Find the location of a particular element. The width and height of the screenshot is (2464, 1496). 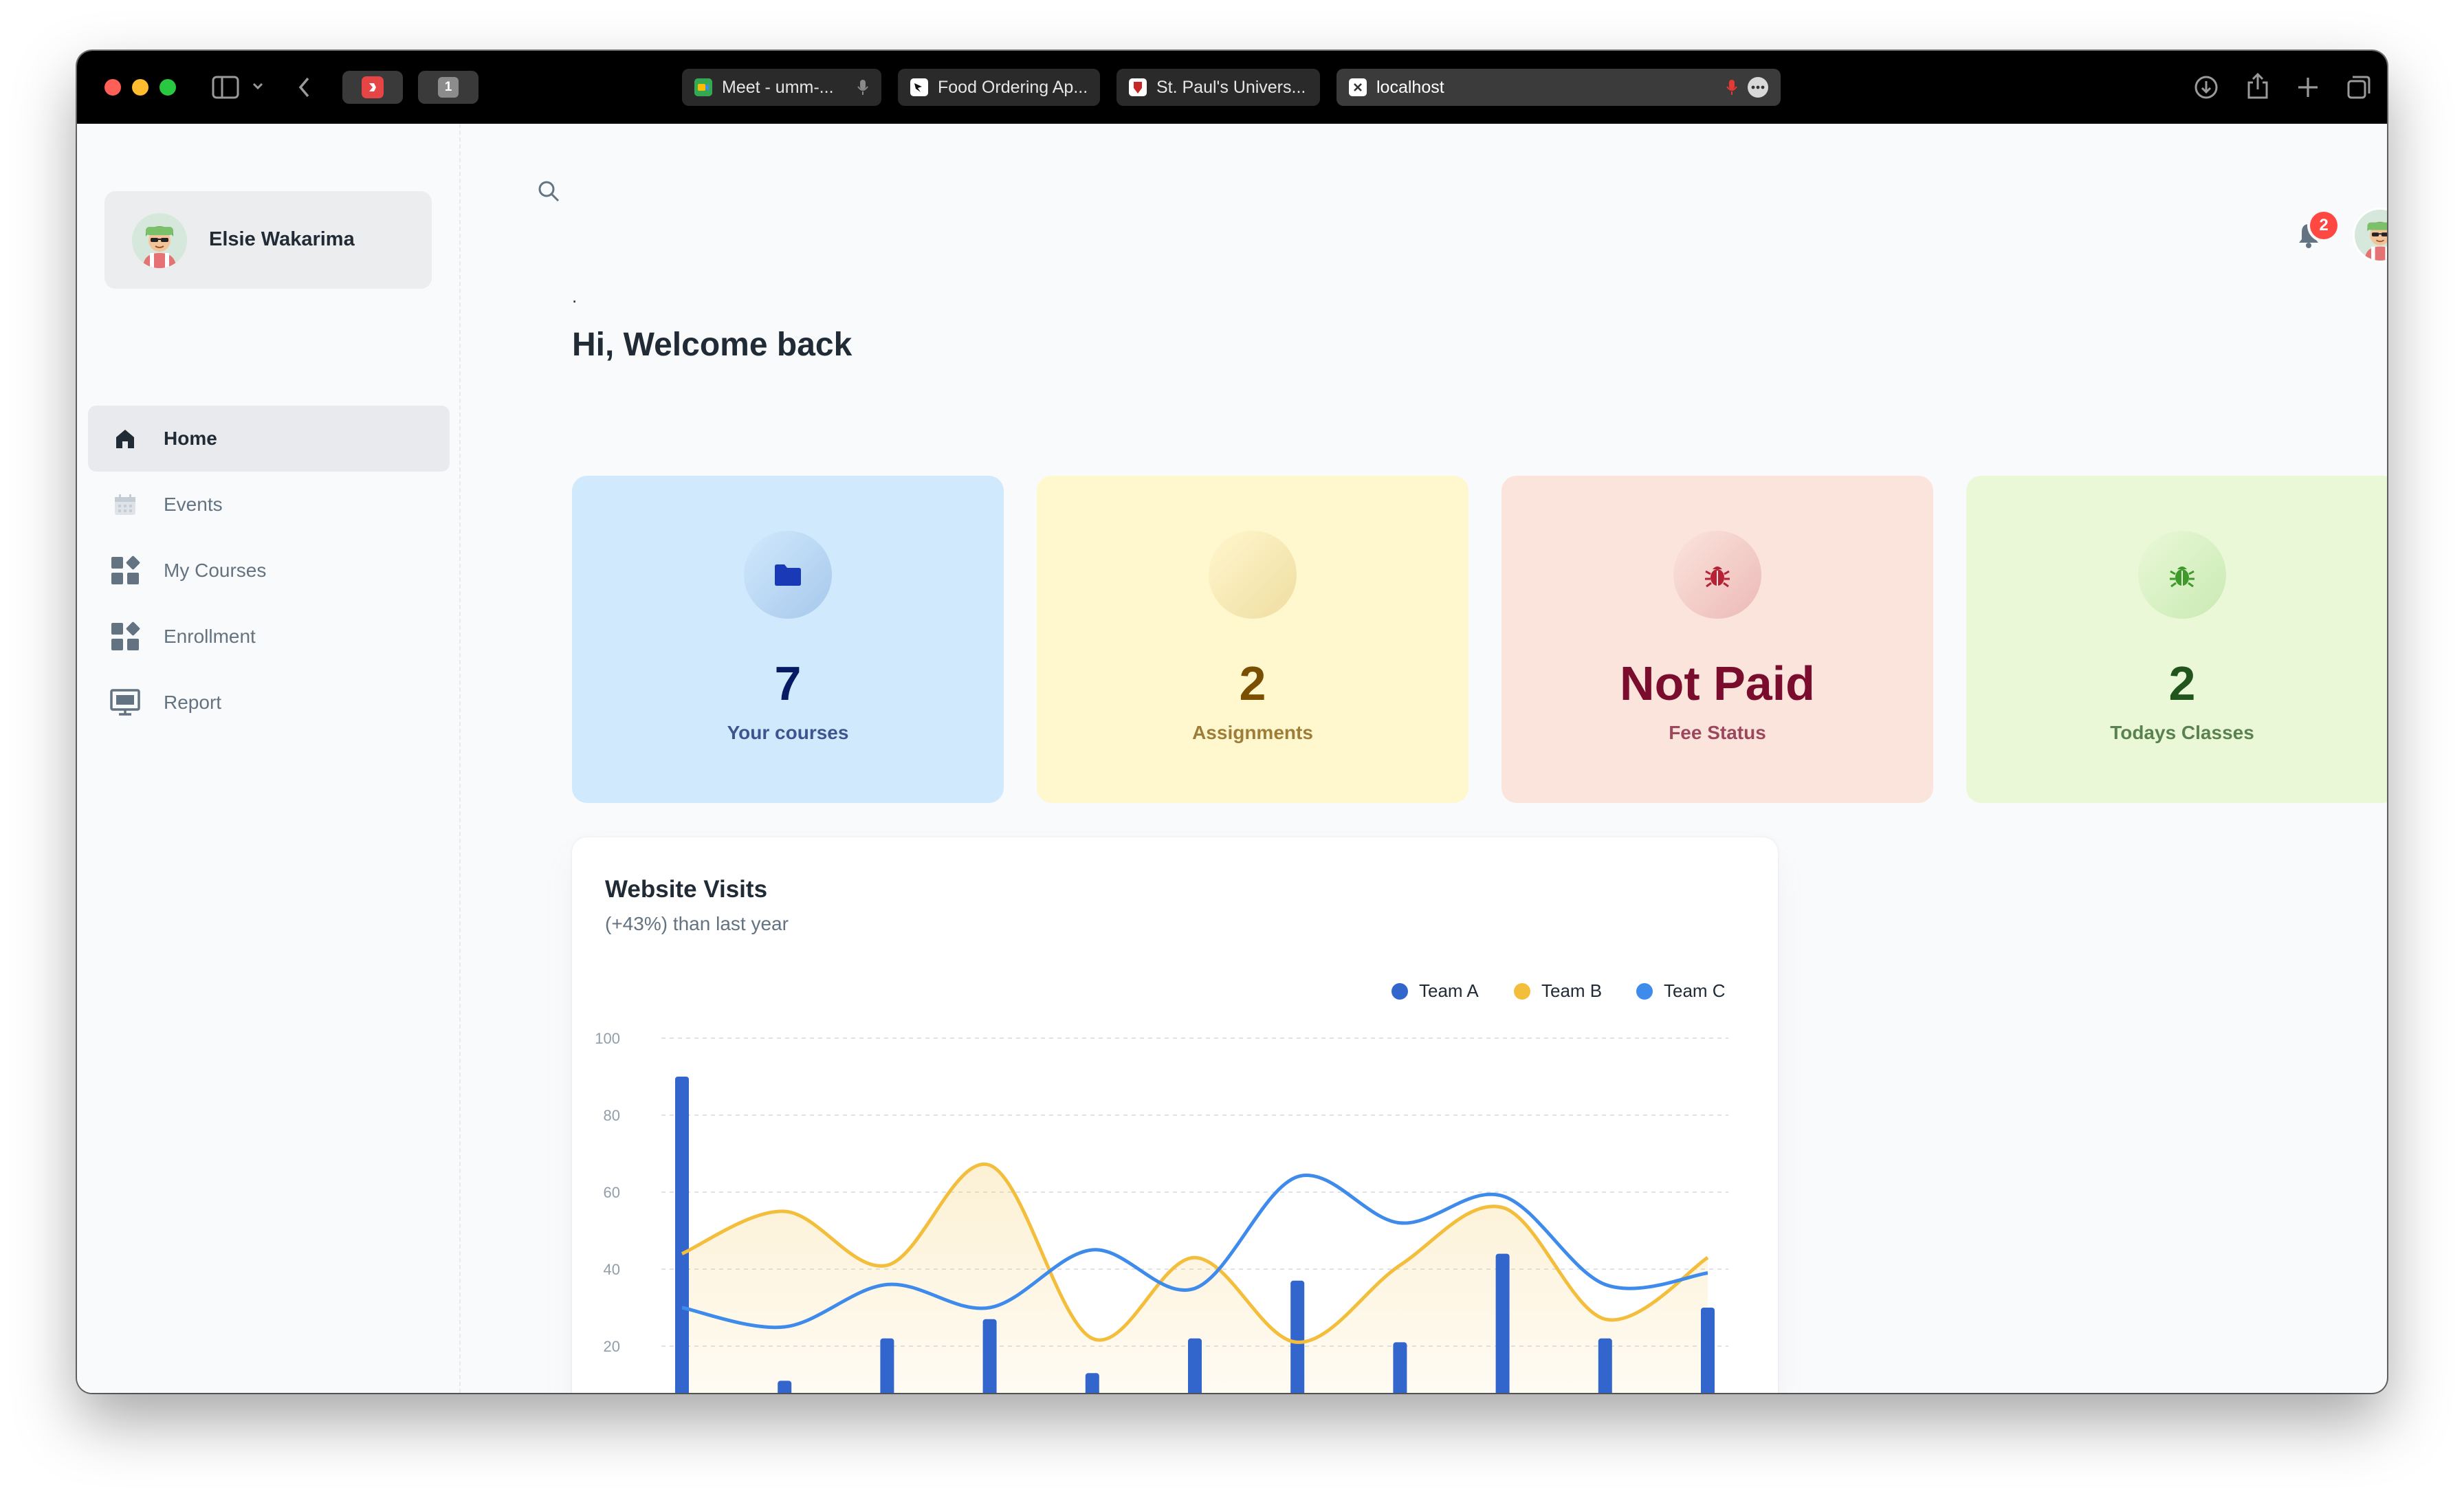

extension-logo-icon is located at coordinates (373, 87).